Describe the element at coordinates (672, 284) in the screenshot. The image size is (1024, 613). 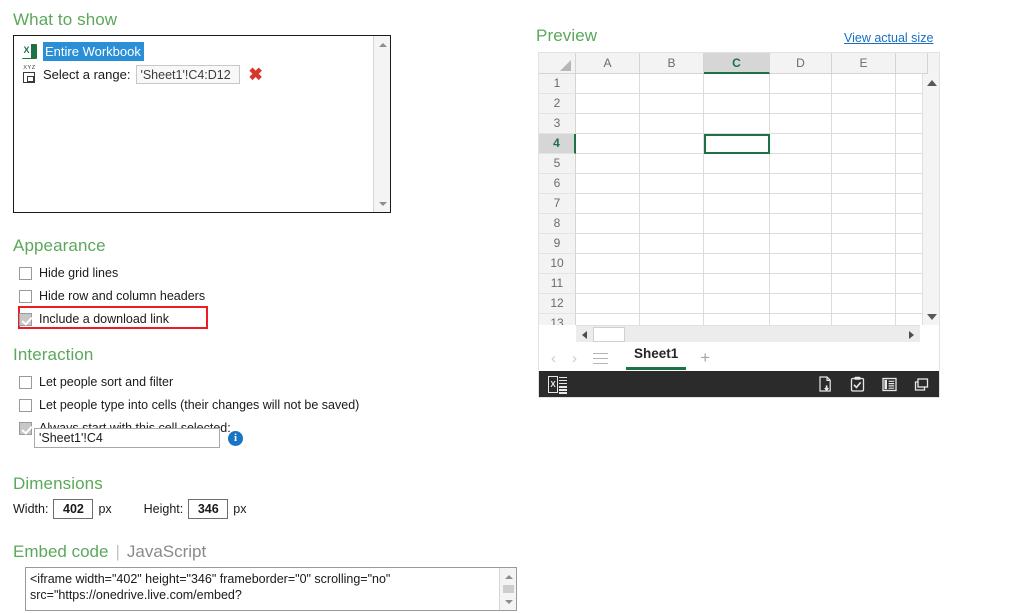
I see `grid-cell-b11` at that location.